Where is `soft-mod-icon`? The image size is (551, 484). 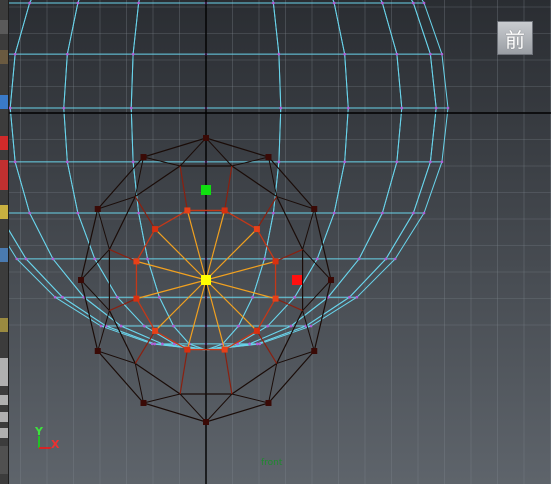
soft-mod-icon is located at coordinates (4, 255).